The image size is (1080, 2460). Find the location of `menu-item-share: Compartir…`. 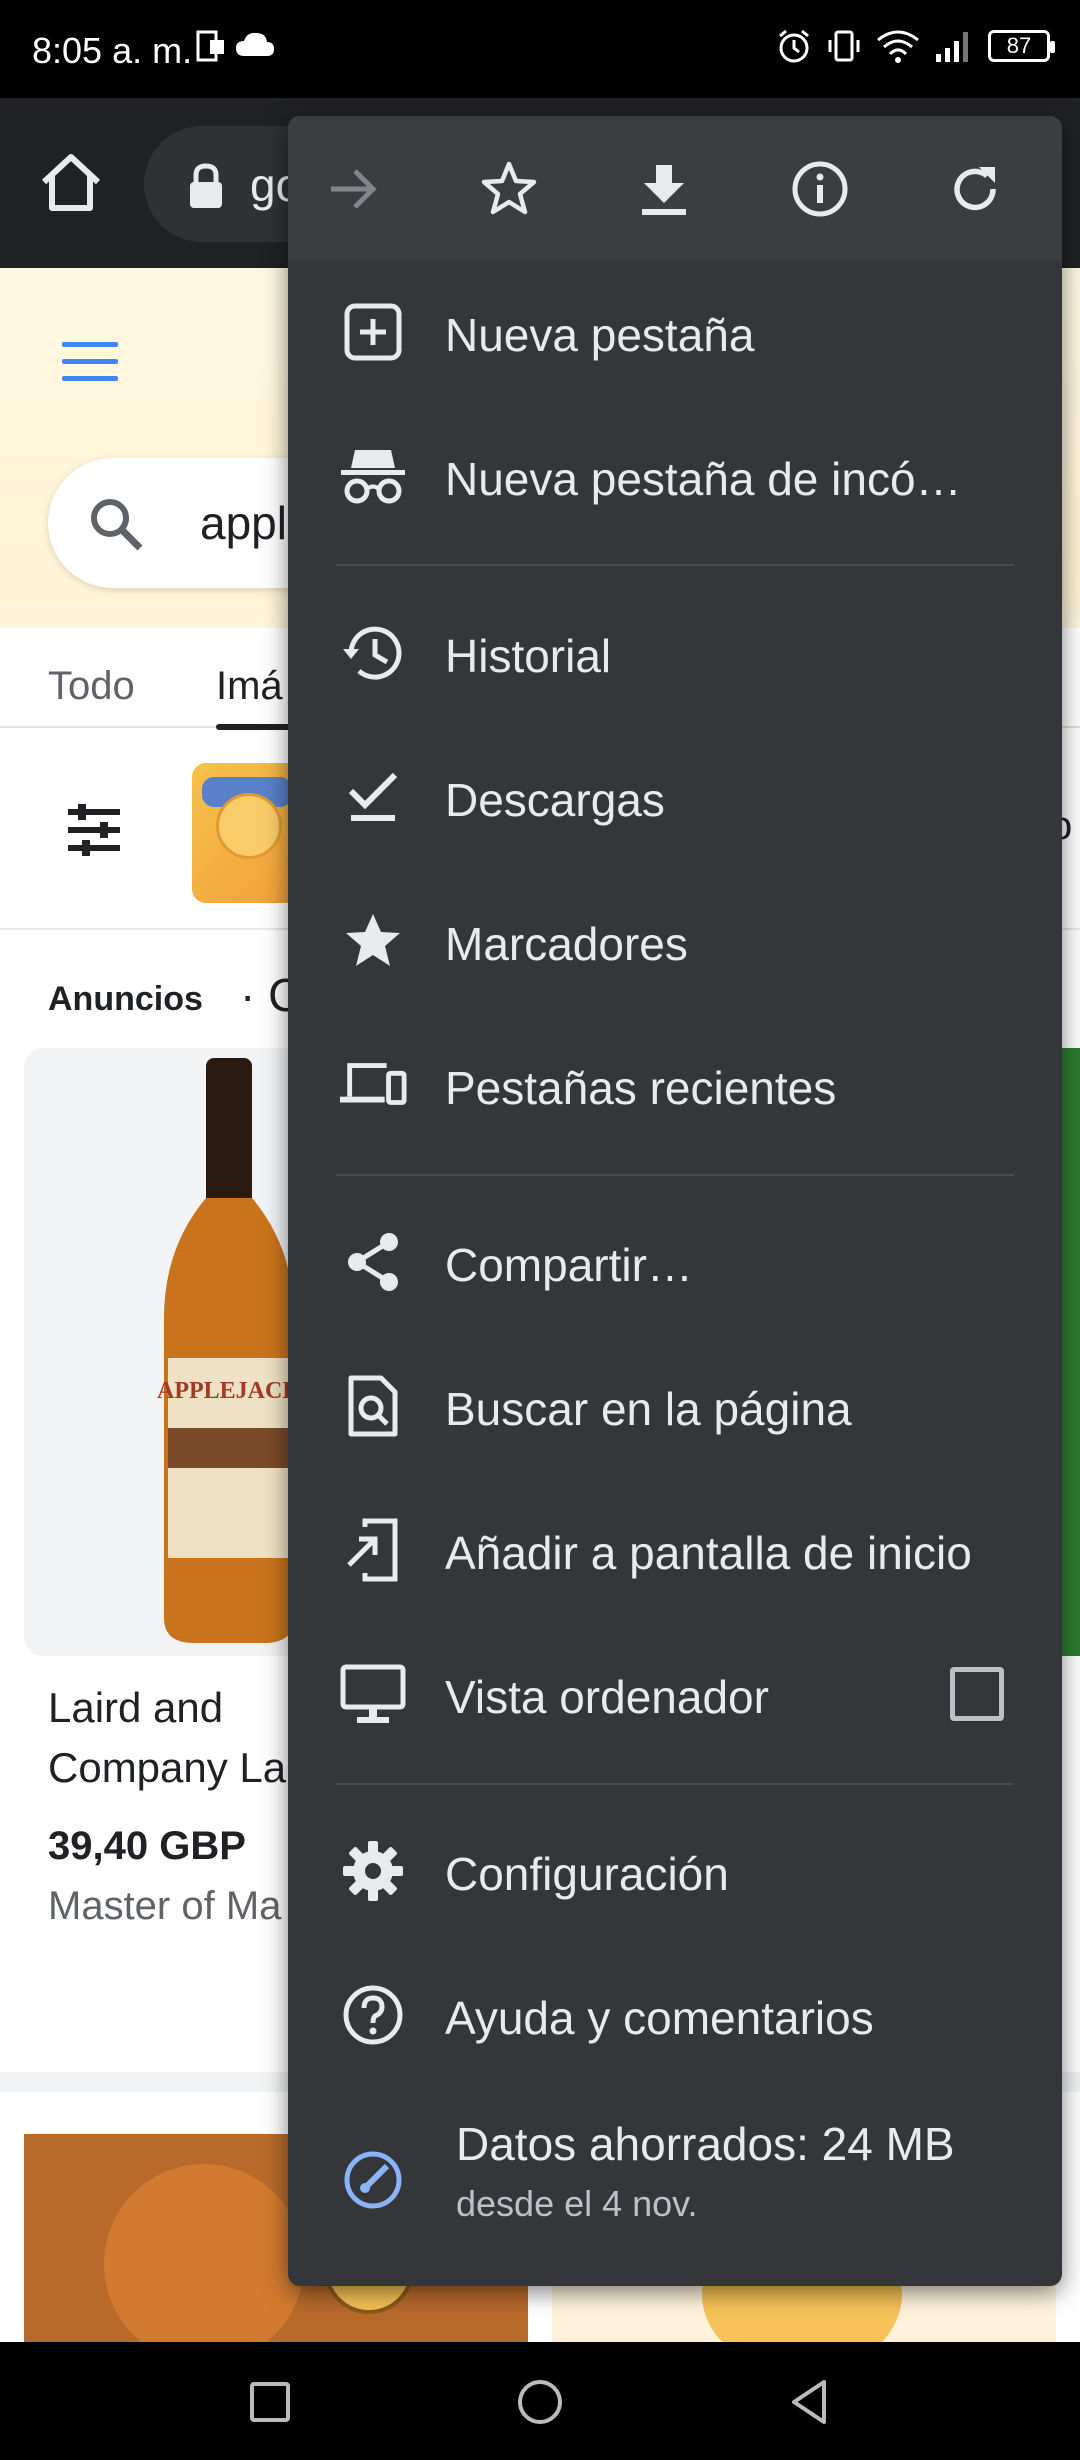

menu-item-share: Compartir… is located at coordinates (675, 1262).